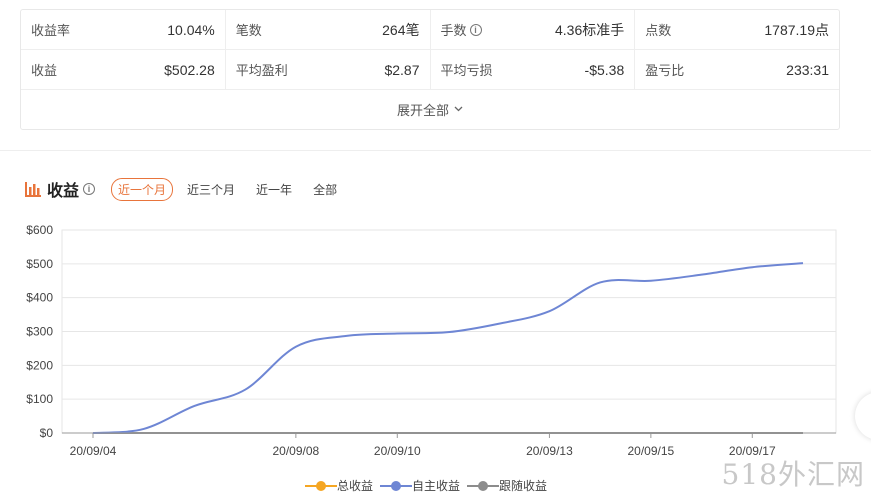 Image resolution: width=871 pixels, height=501 pixels. What do you see at coordinates (737, 29) in the screenshot?
I see `stat-cell: 点数 1787.19点` at bounding box center [737, 29].